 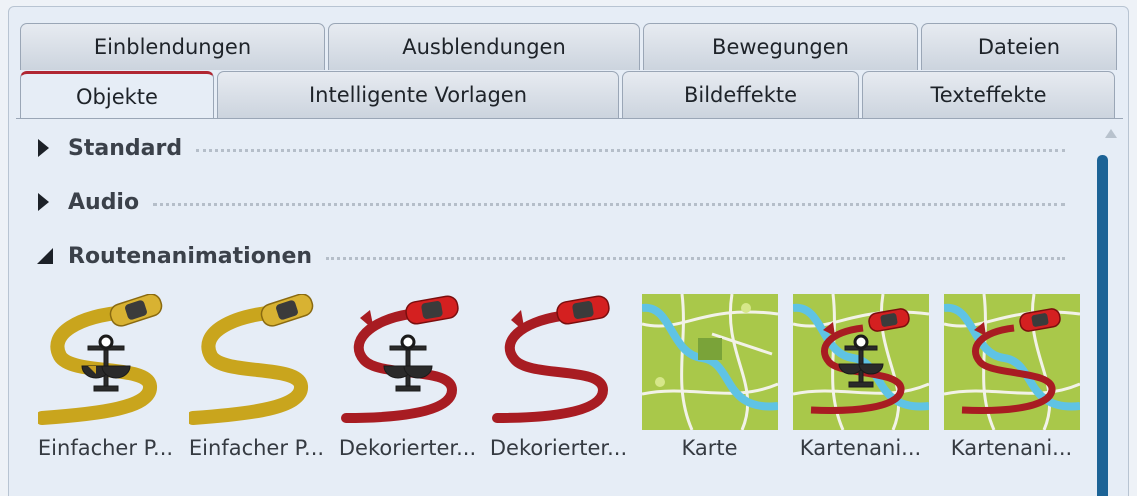 I want to click on yellow-route-car-icon, so click(x=250, y=359).